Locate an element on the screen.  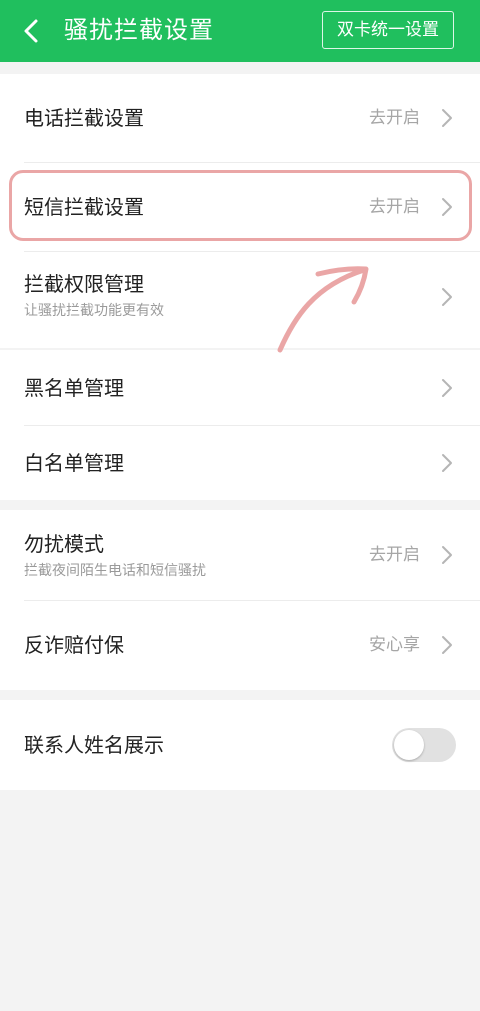
settings-group-lists: 黑名单管理 白名单管理 is located at coordinates (240, 425).